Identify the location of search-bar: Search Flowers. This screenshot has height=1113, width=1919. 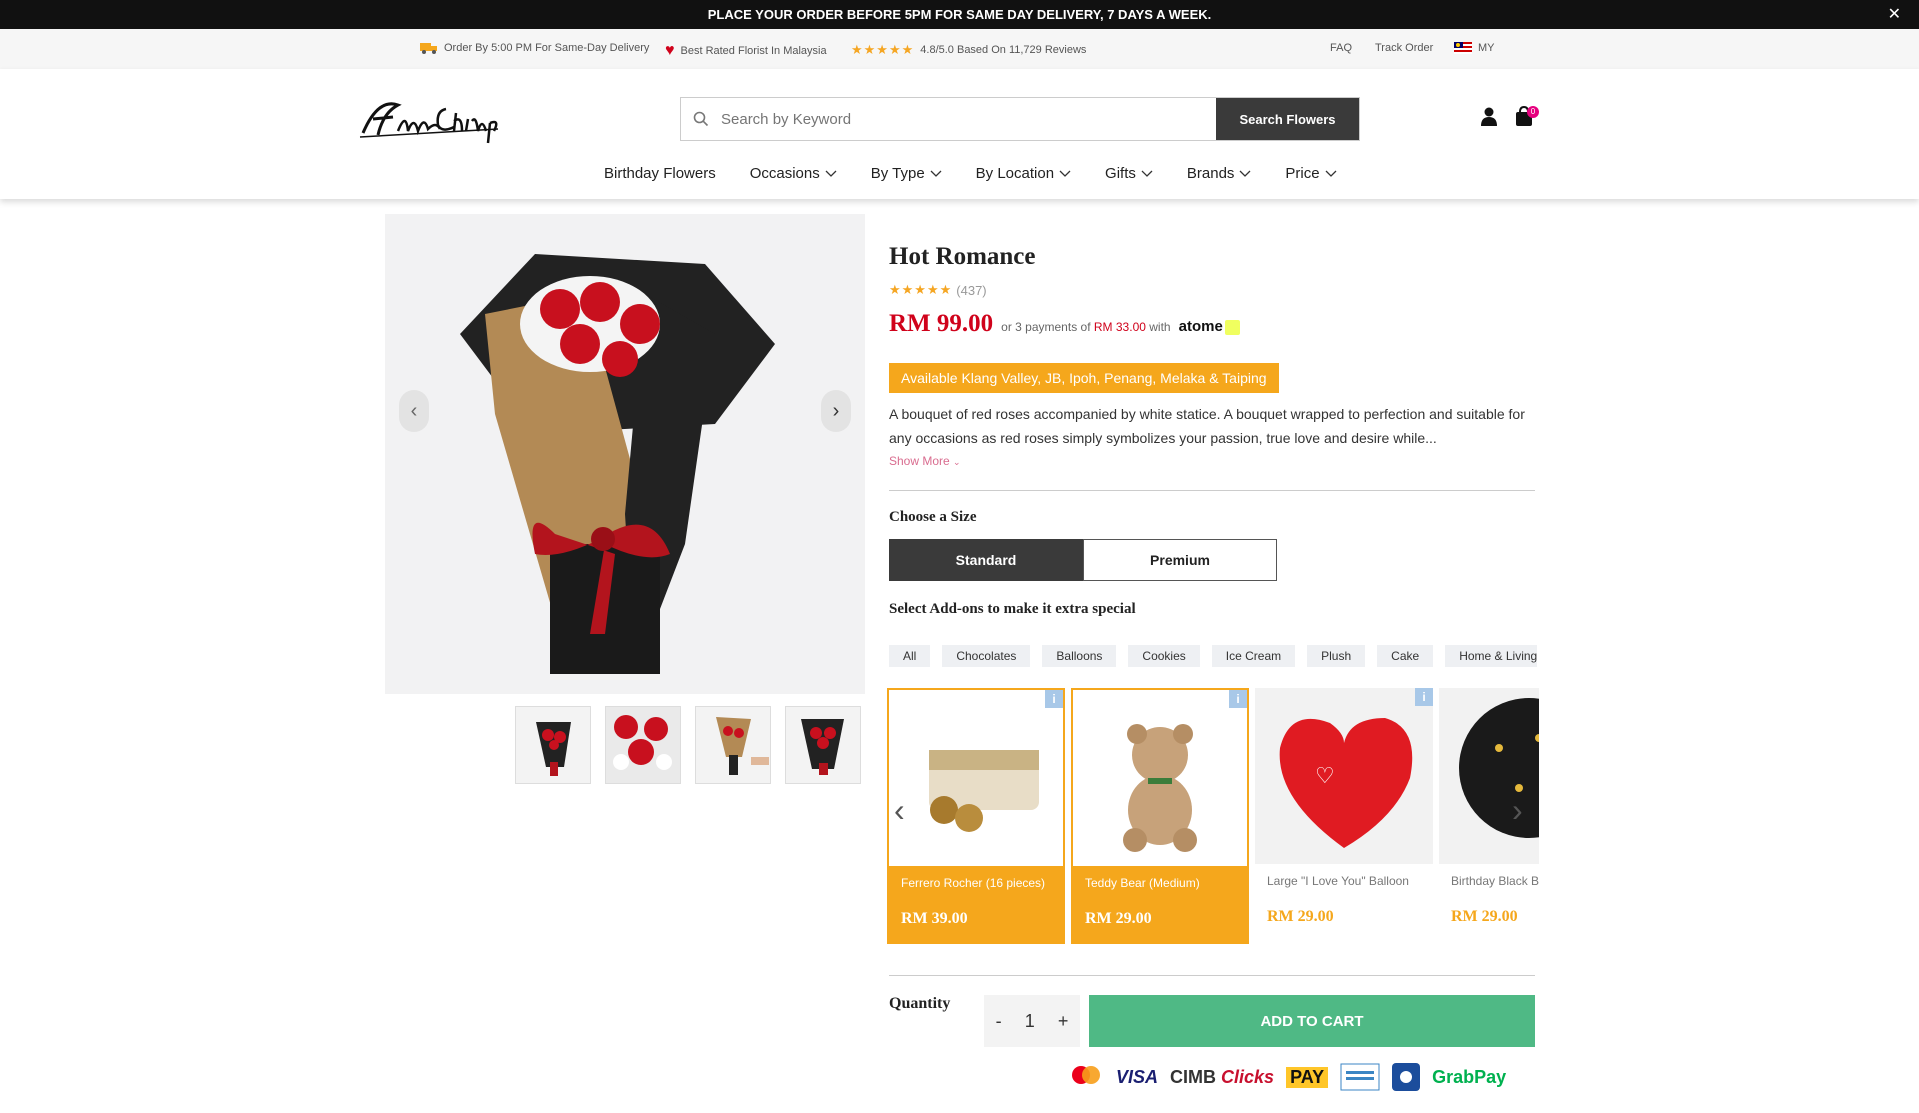
(1020, 119).